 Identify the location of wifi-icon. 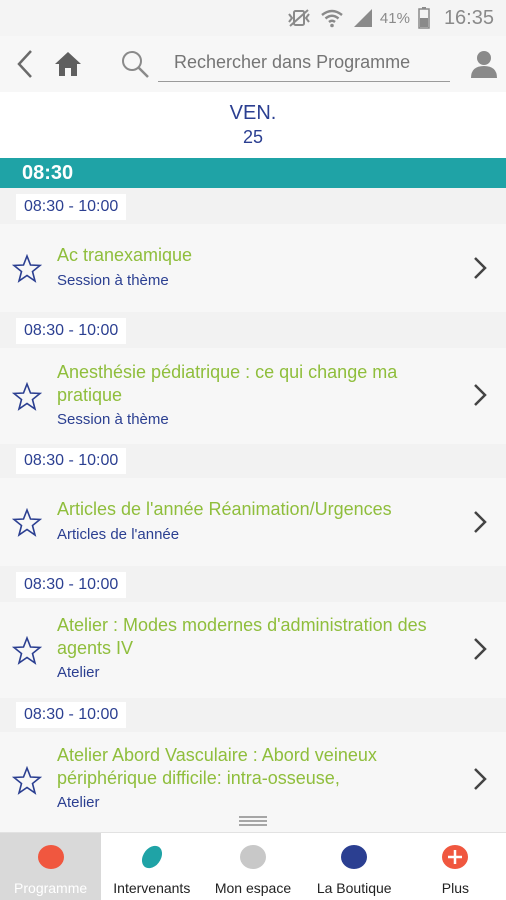
(332, 18).